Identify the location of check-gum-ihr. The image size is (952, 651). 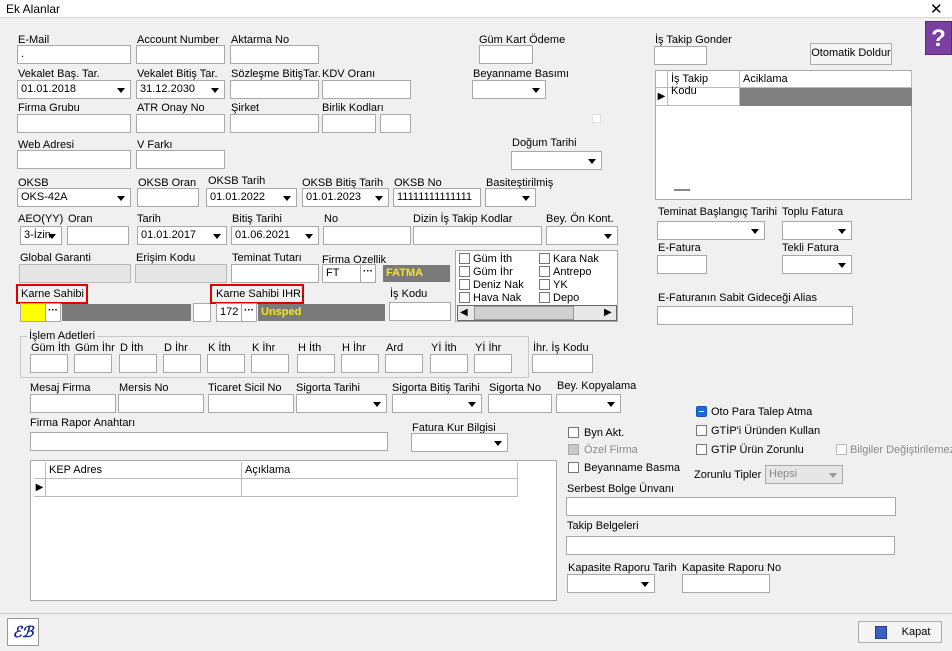
(464, 271).